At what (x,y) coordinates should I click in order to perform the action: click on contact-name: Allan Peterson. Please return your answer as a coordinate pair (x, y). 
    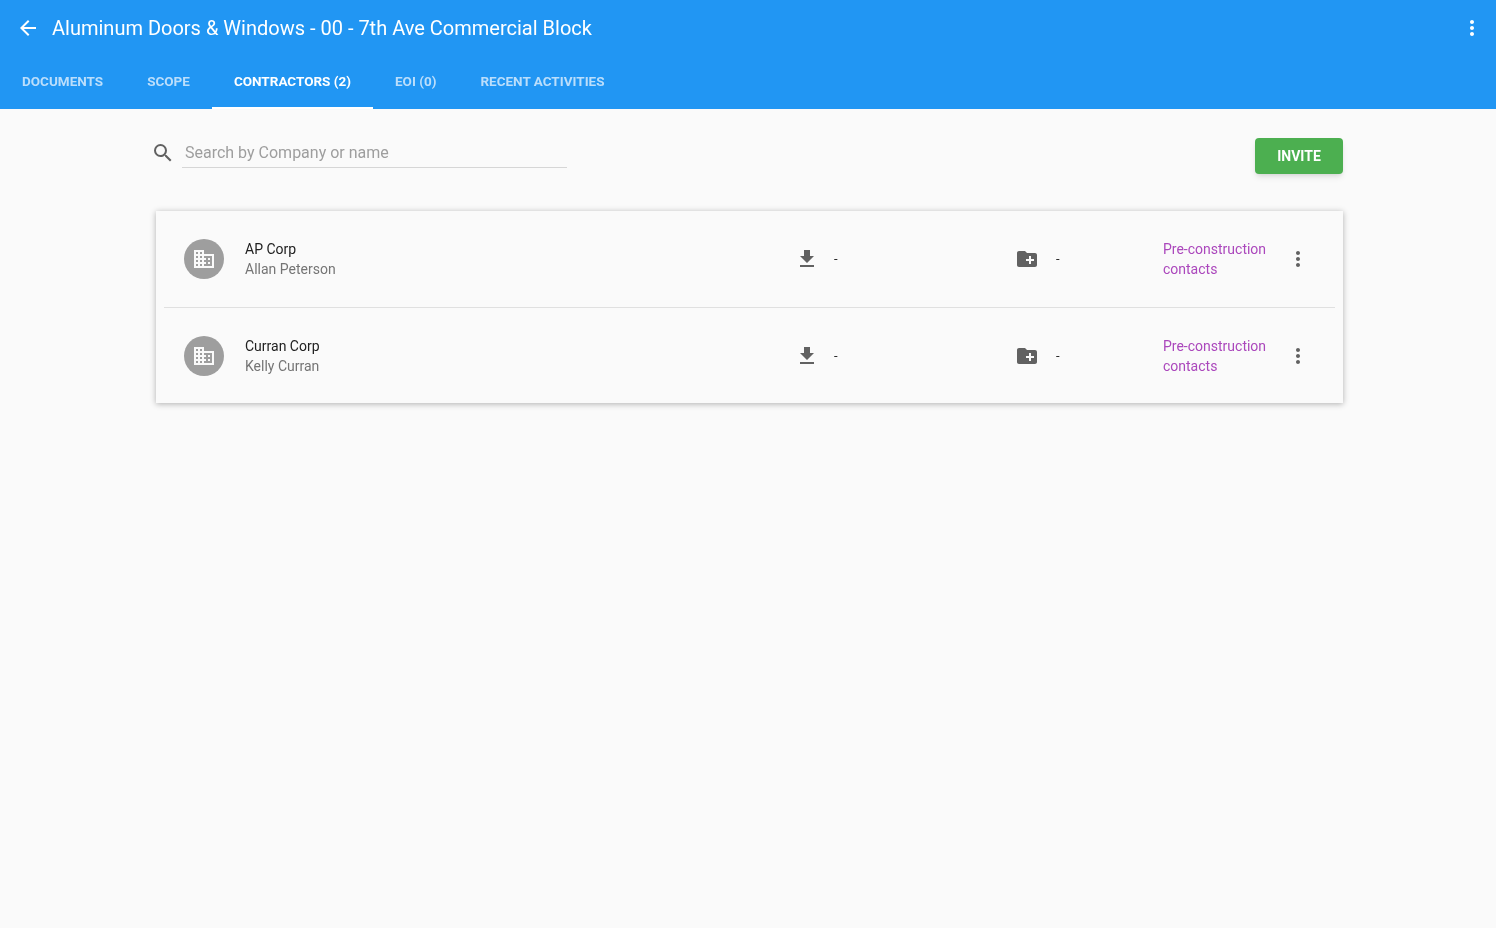
    Looking at the image, I should click on (291, 269).